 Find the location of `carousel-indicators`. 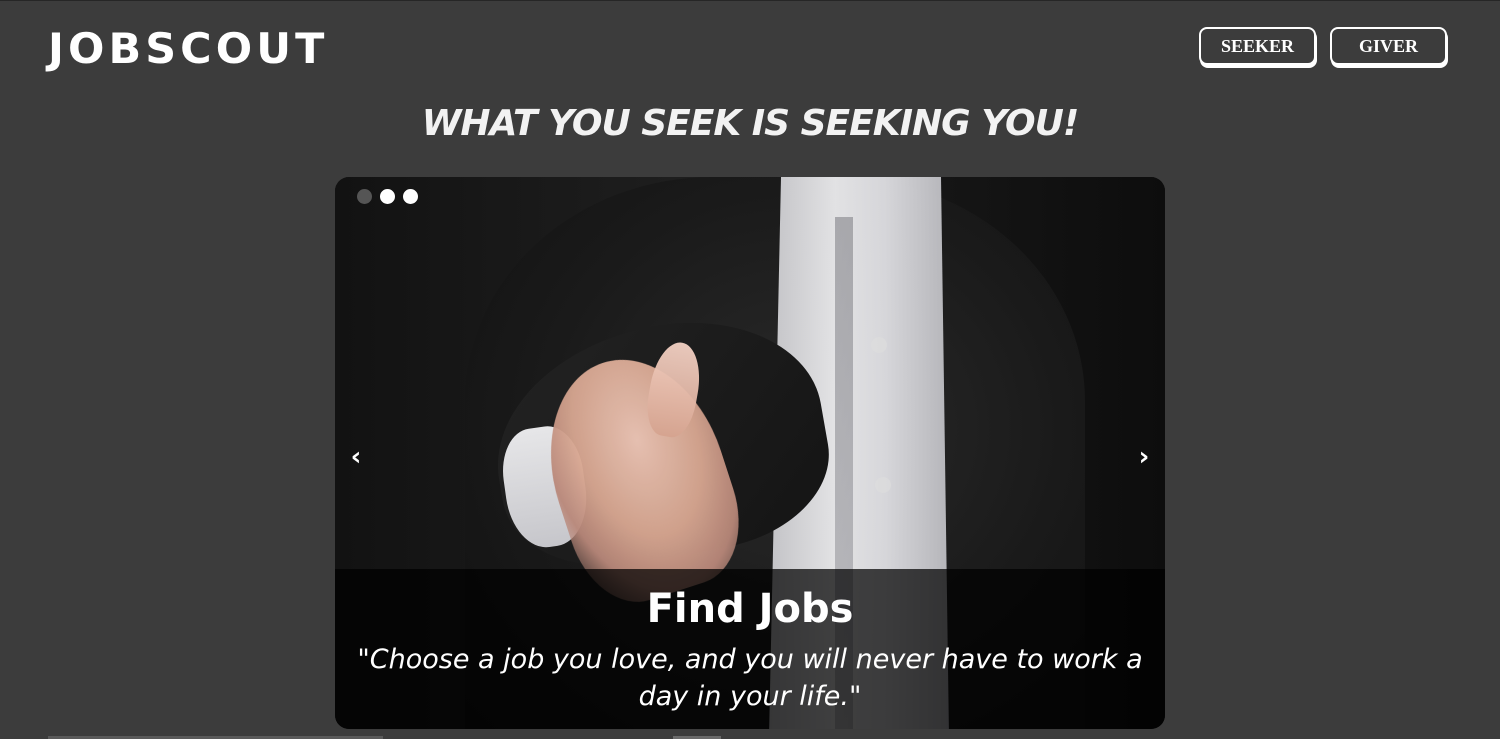

carousel-indicators is located at coordinates (387, 196).